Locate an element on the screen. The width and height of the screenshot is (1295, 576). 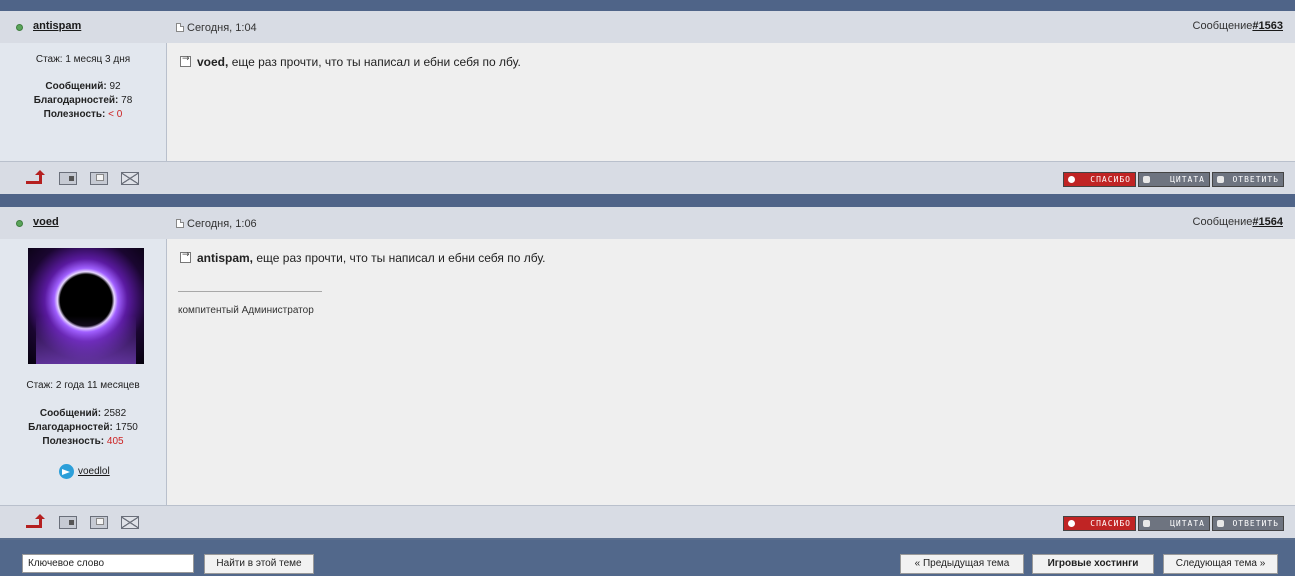
message-number: Сообщение#1563 is located at coordinates (1238, 26).